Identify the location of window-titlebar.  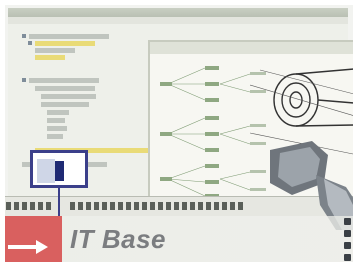
(178, 12).